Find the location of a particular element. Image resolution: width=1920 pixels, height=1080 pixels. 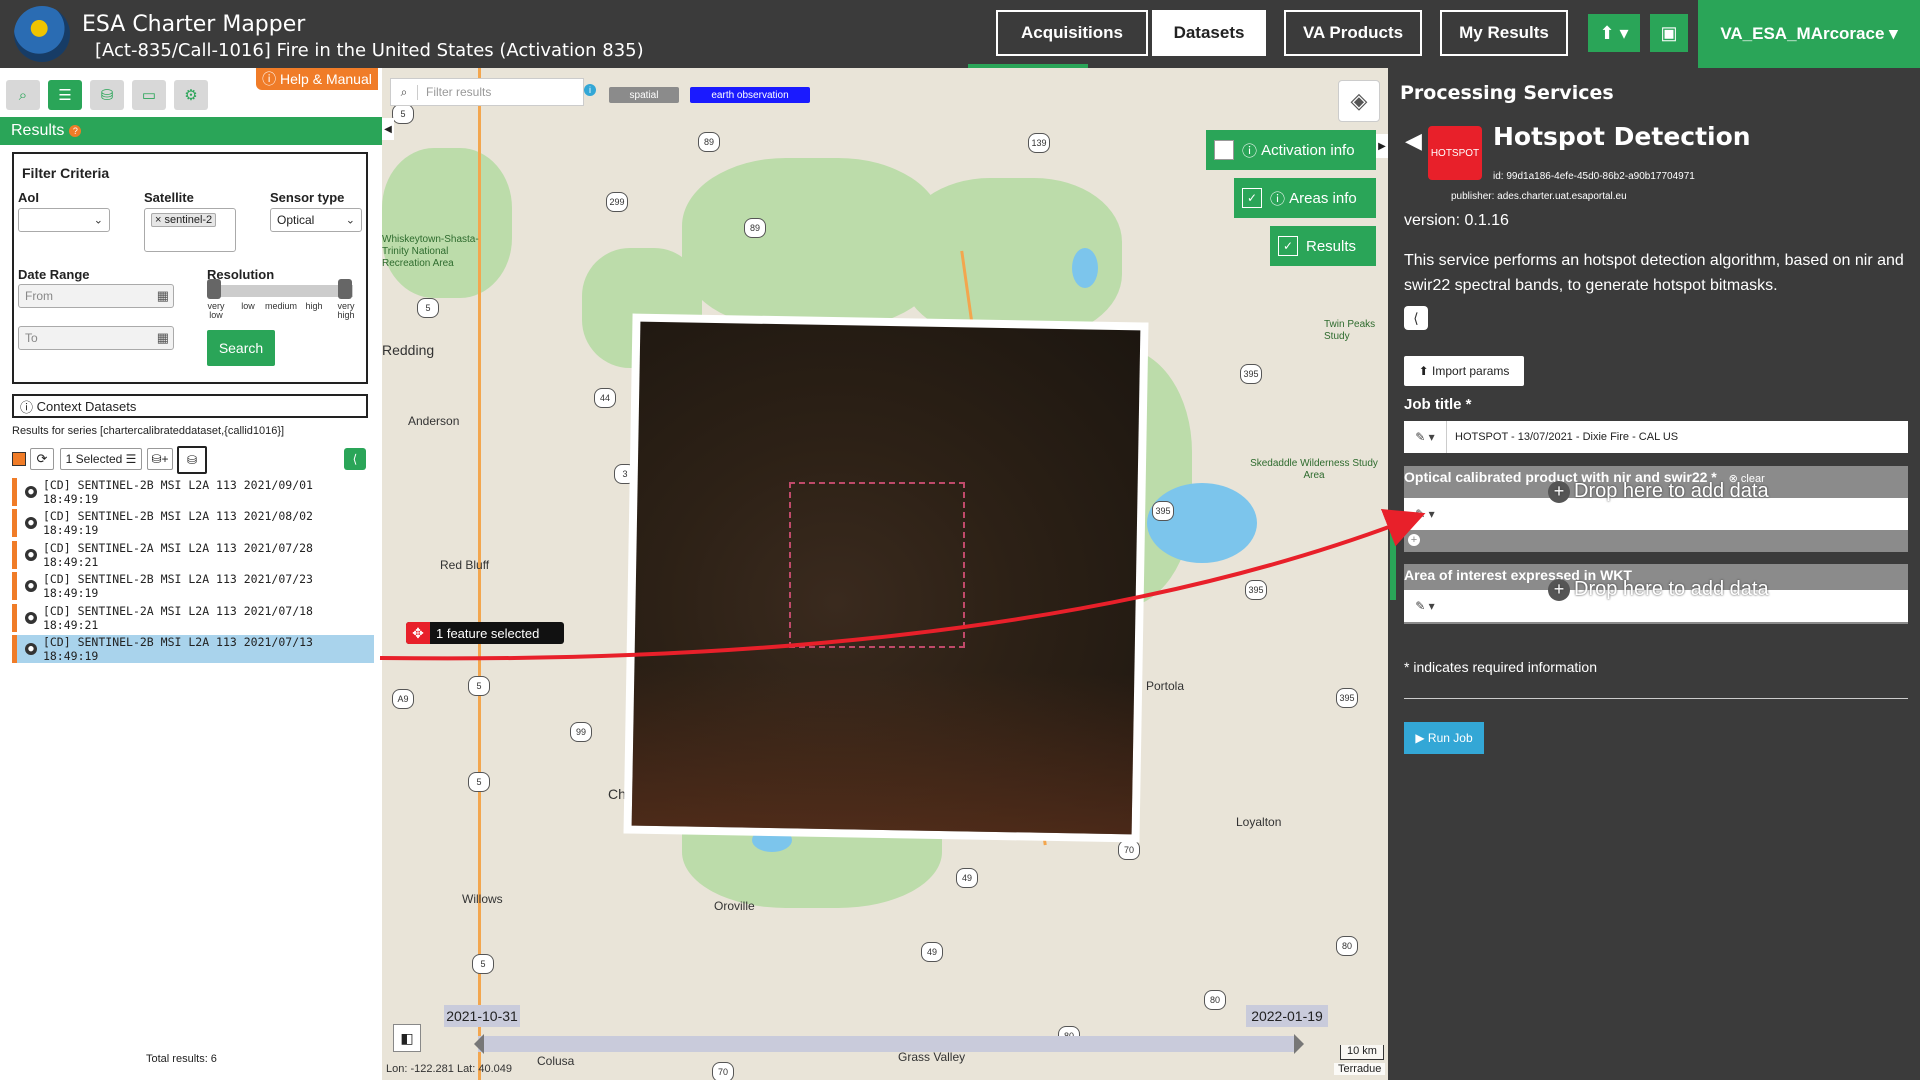

annotation-arrow is located at coordinates (902, 584).